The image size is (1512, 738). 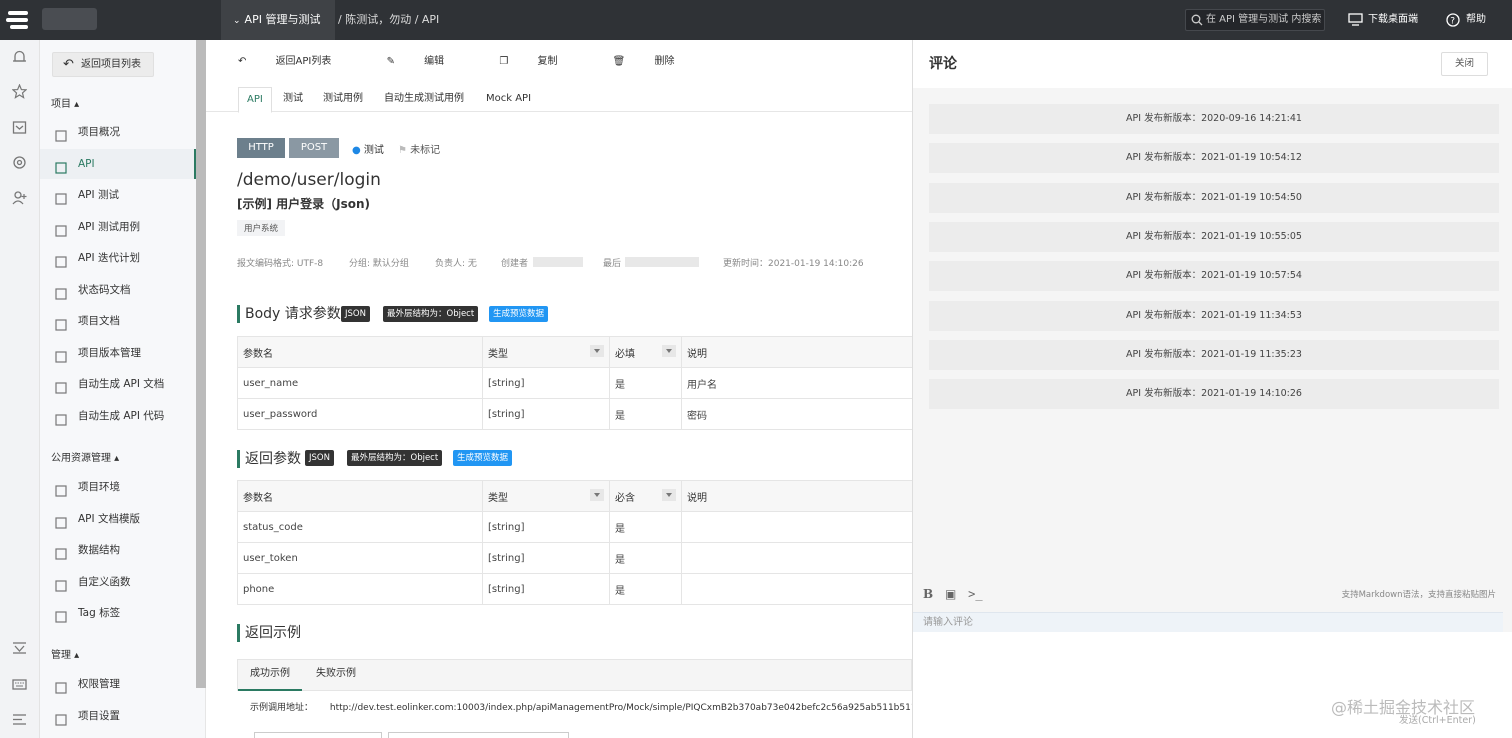 What do you see at coordinates (1214, 119) in the screenshot?
I see `comment-item: API 发布新版本：2020-09-16 14:21:41` at bounding box center [1214, 119].